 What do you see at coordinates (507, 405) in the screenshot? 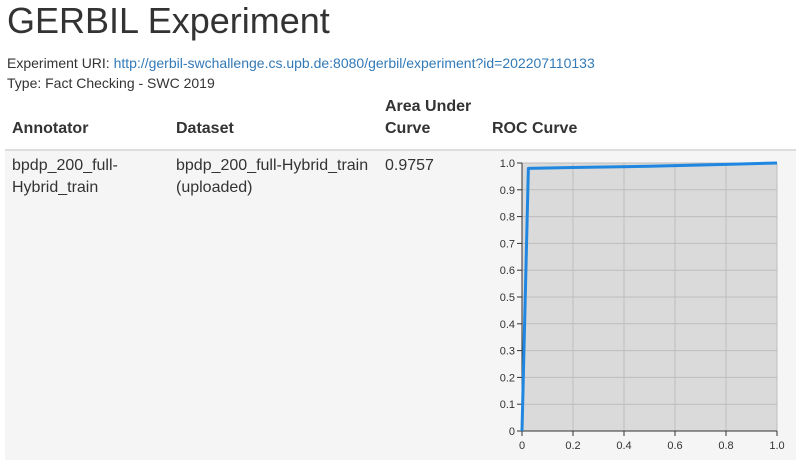
I see `roc-y-tick-label: 0.1` at bounding box center [507, 405].